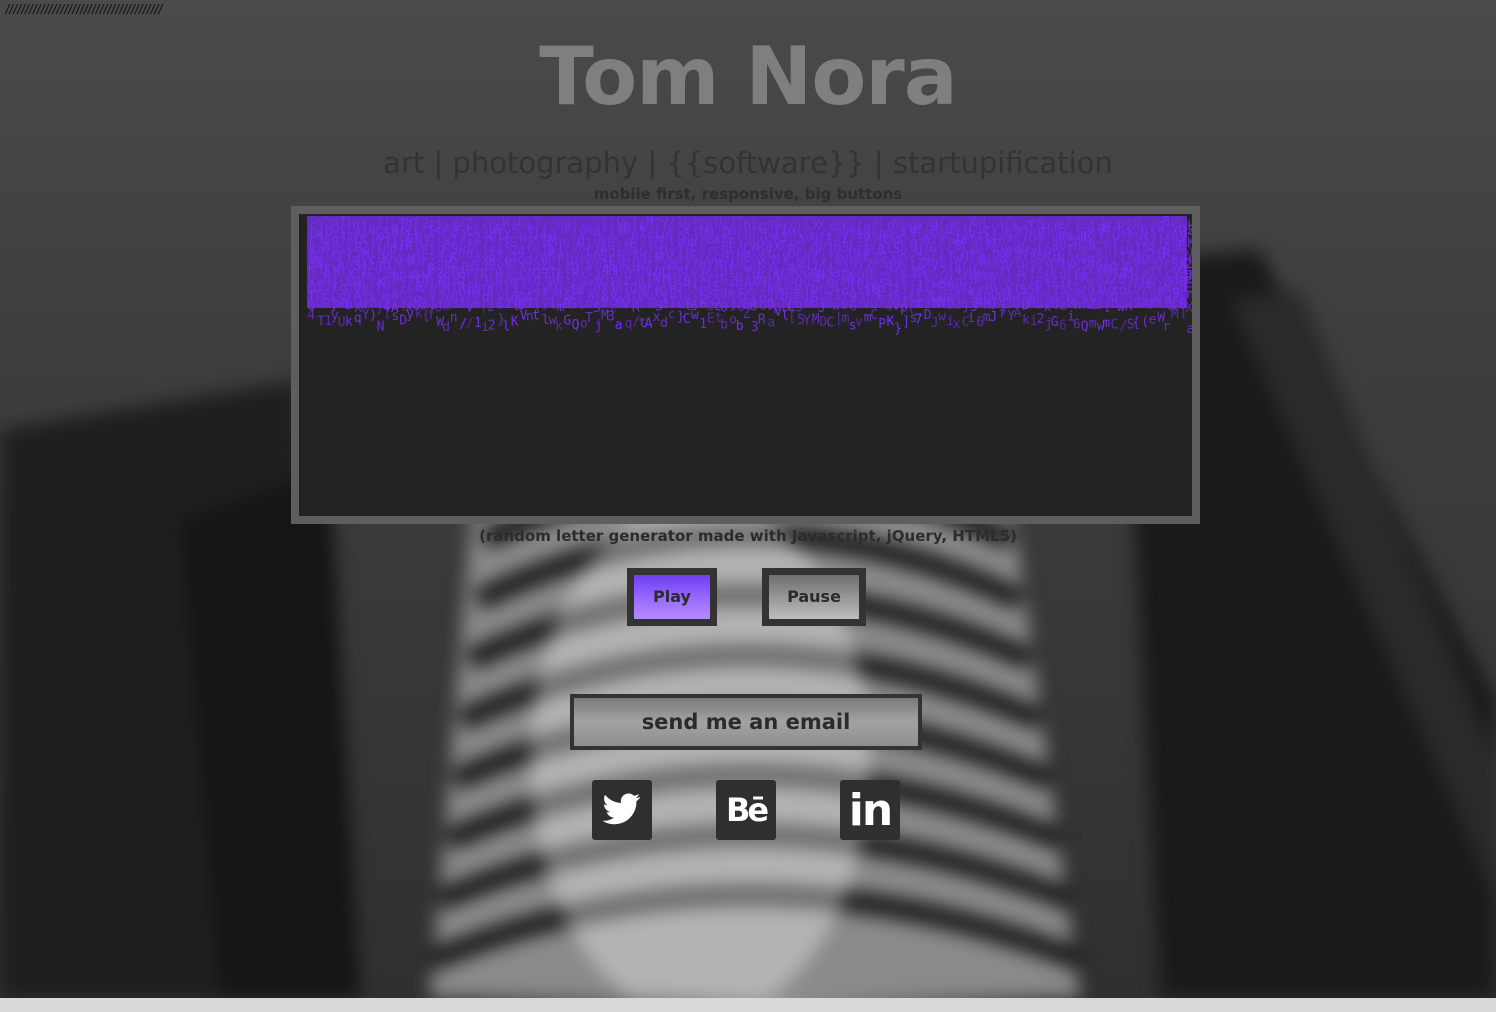 This screenshot has height=1012, width=1496. Describe the element at coordinates (919, 320) in the screenshot. I see `svg-text: 7` at that location.